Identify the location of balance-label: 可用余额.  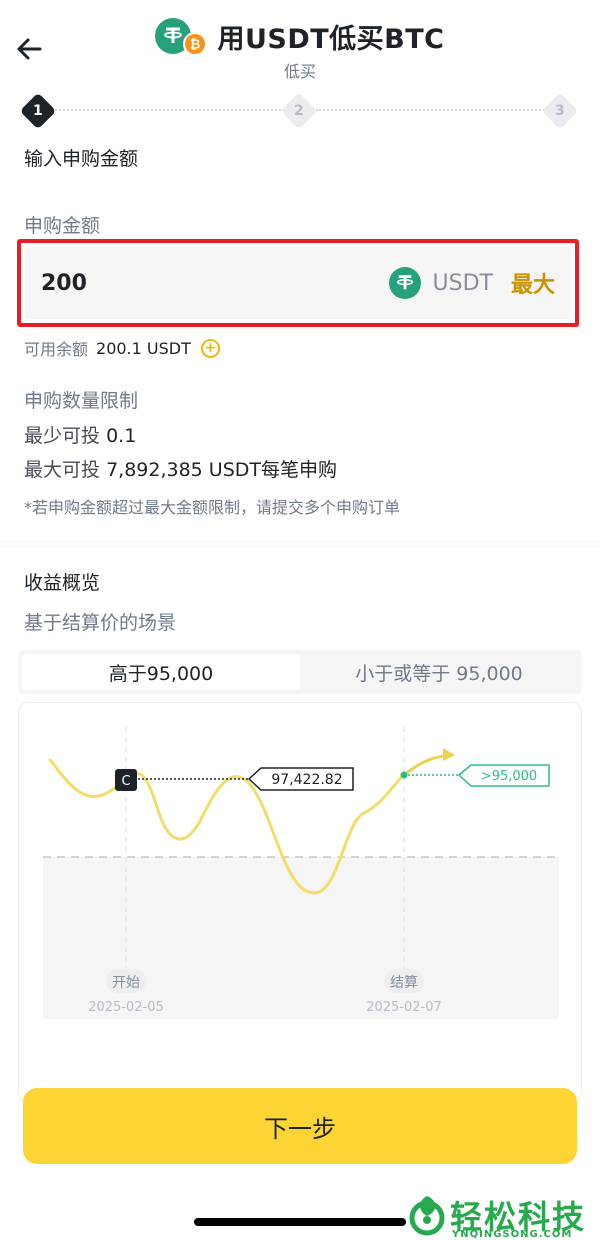
(56, 349).